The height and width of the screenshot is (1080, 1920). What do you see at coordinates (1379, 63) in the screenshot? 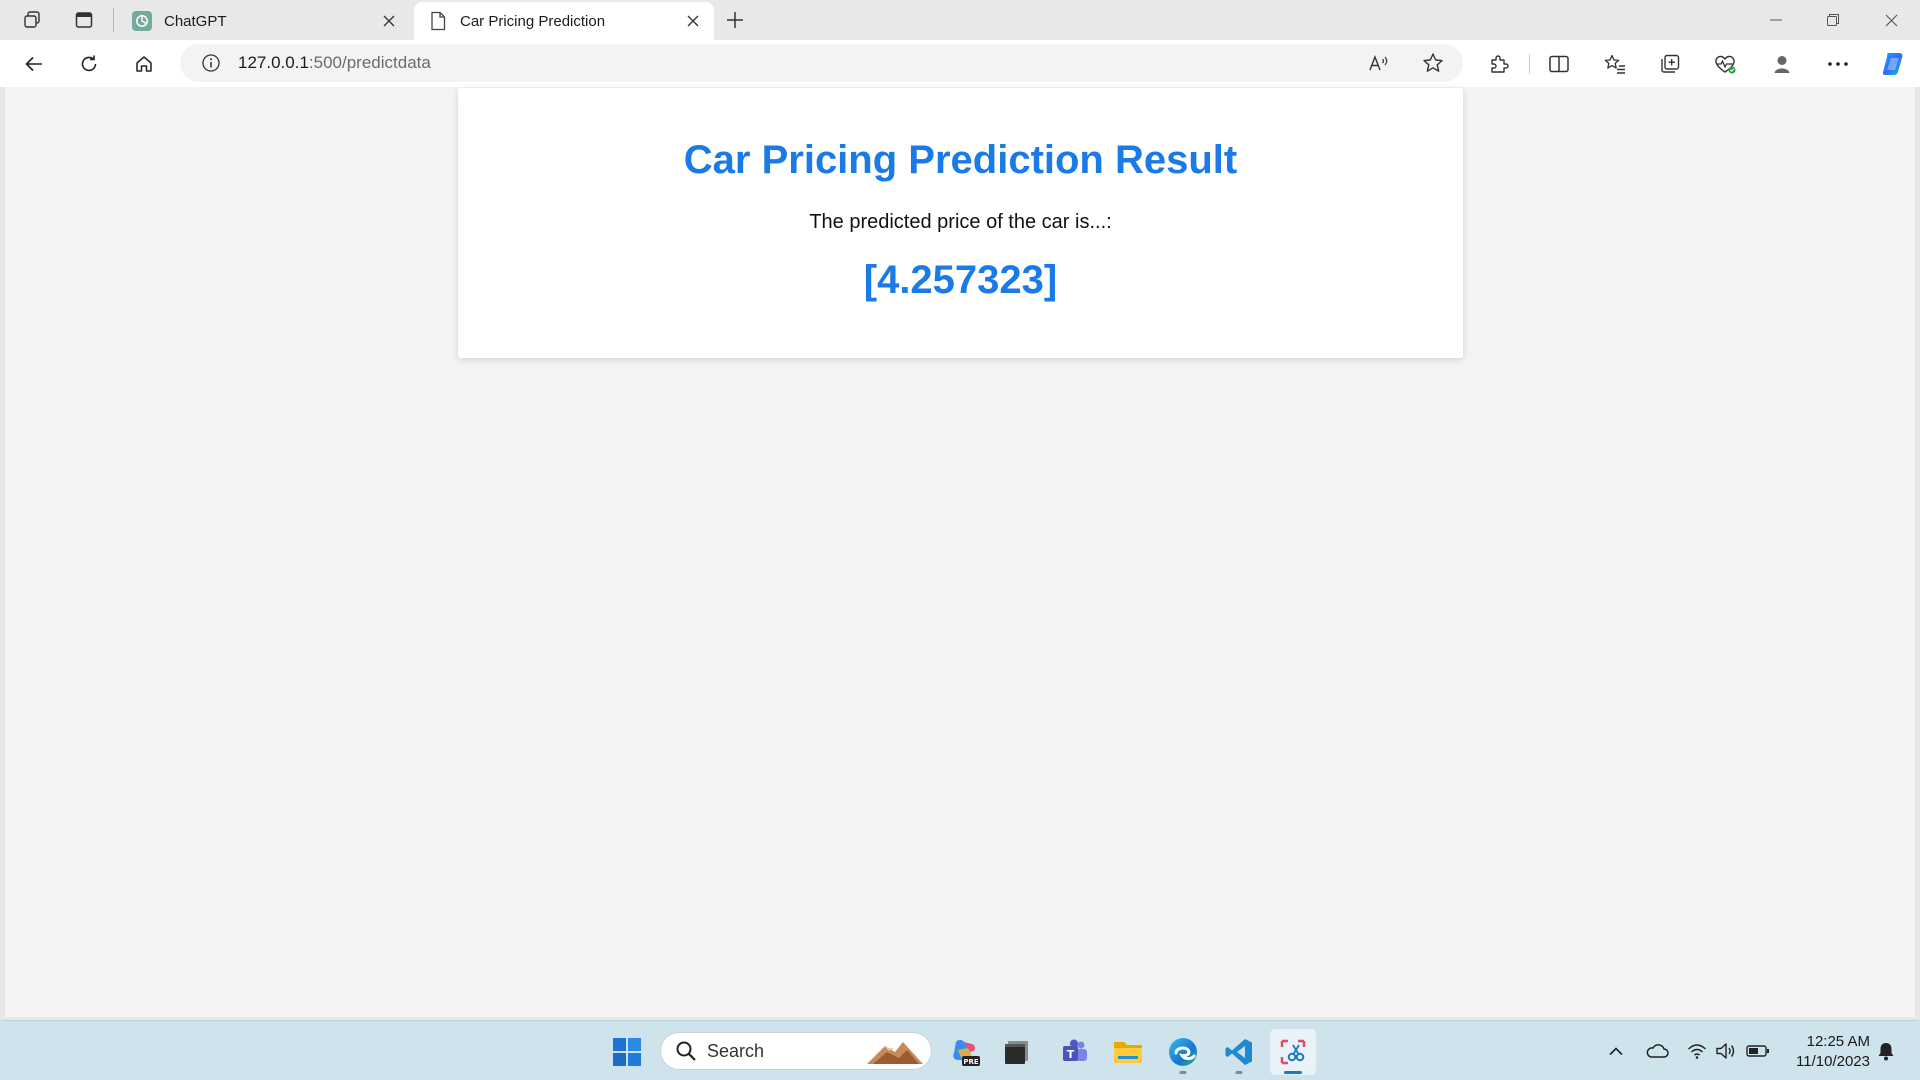
I see `read-aloud-icon` at bounding box center [1379, 63].